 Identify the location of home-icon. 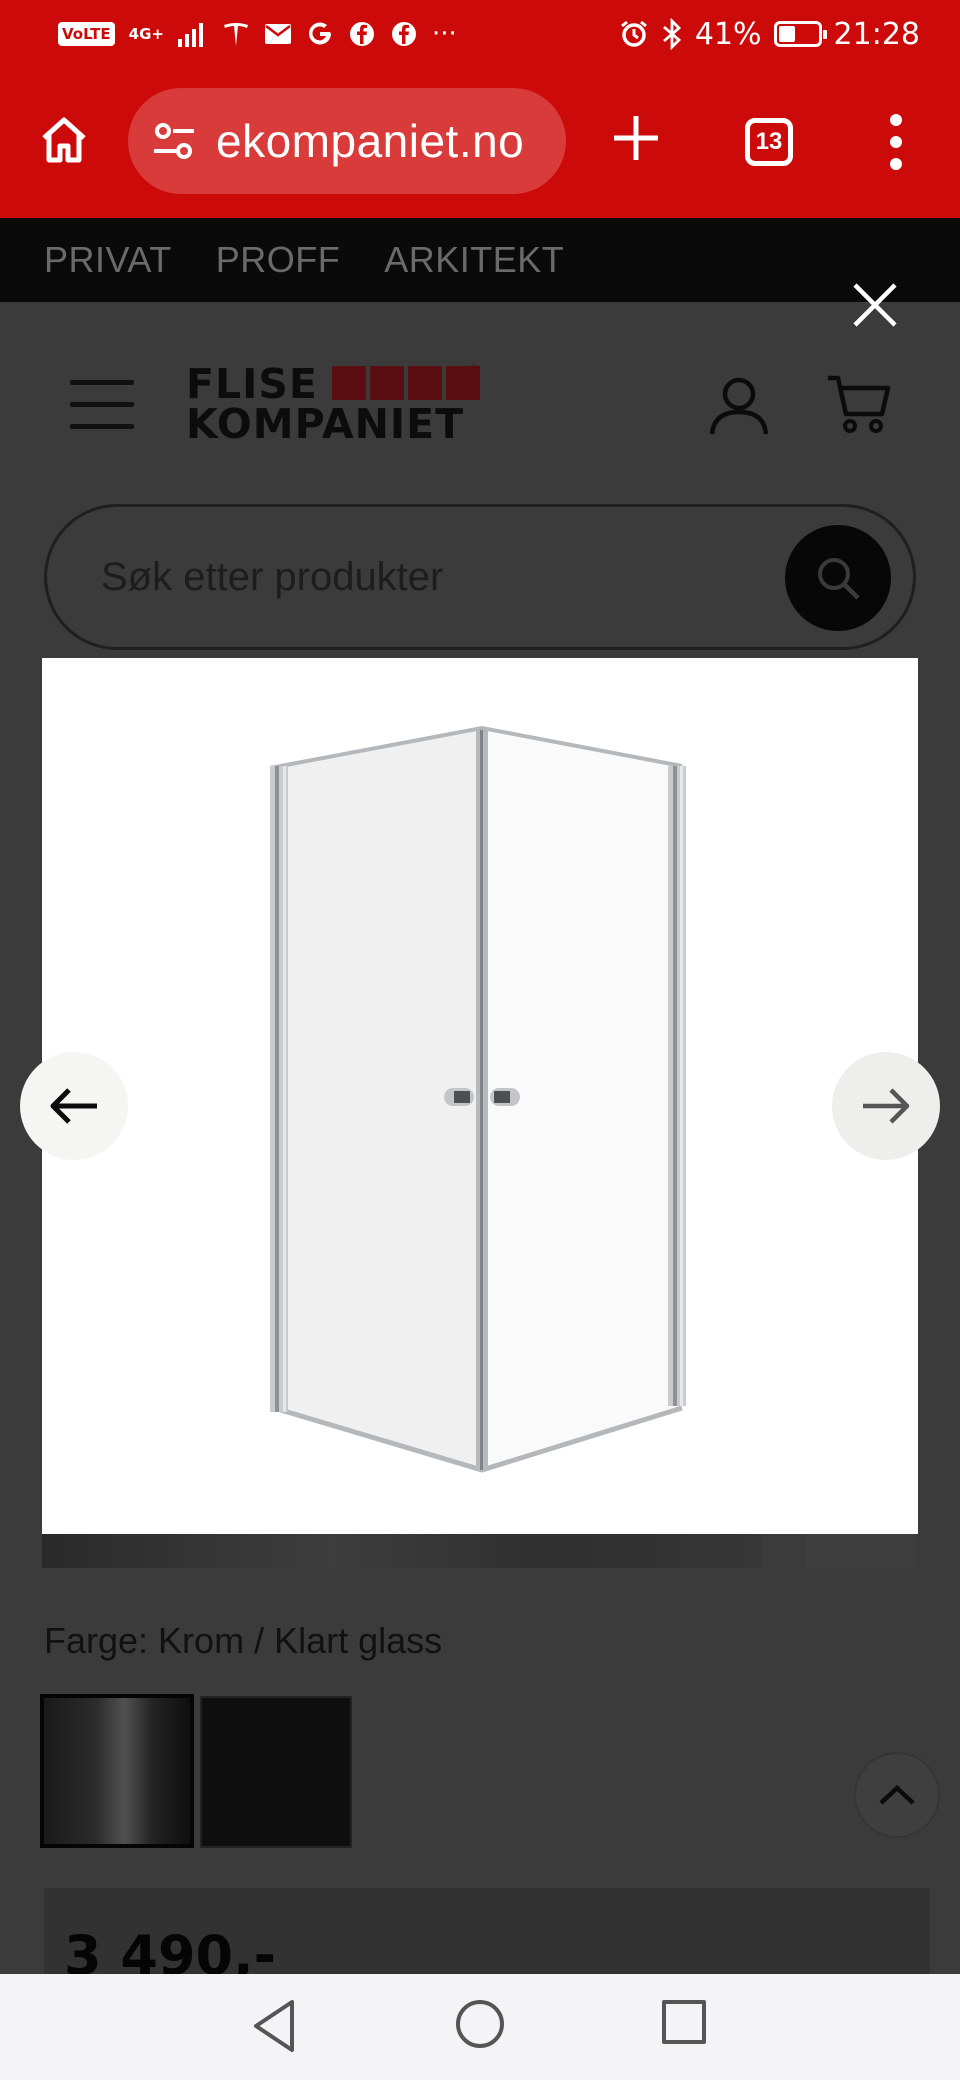
(64, 140).